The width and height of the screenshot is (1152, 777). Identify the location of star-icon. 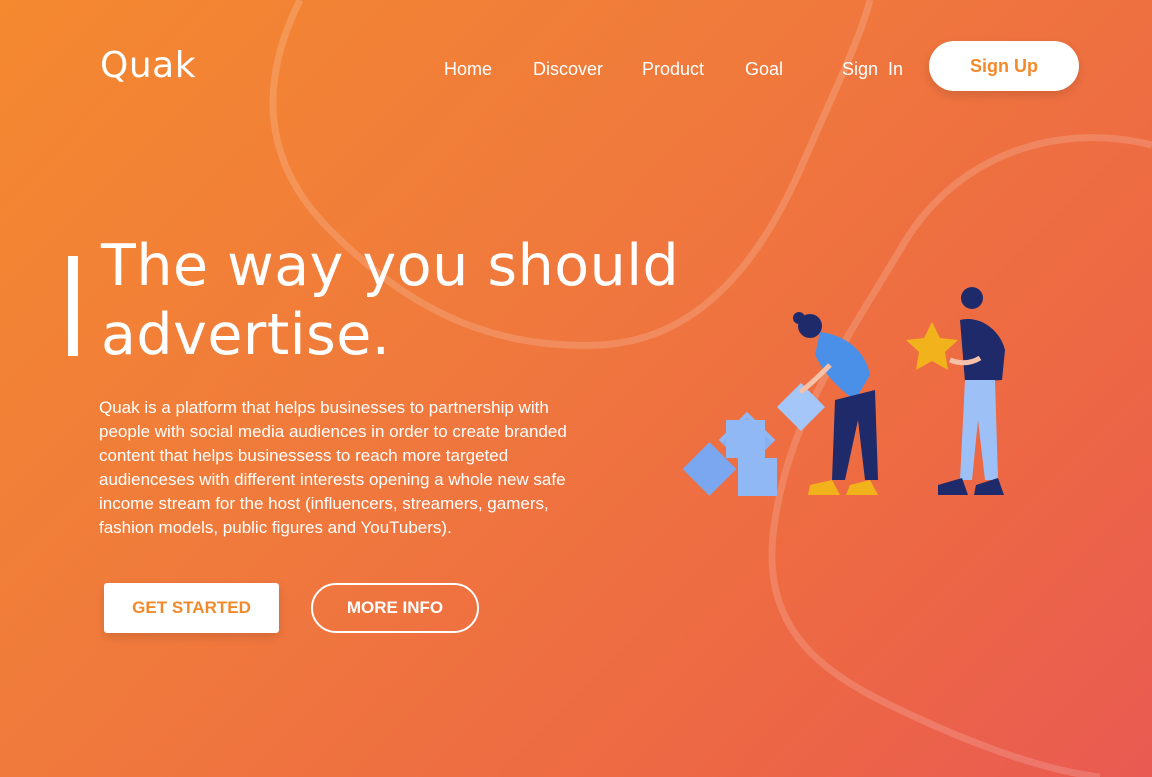
(932, 346).